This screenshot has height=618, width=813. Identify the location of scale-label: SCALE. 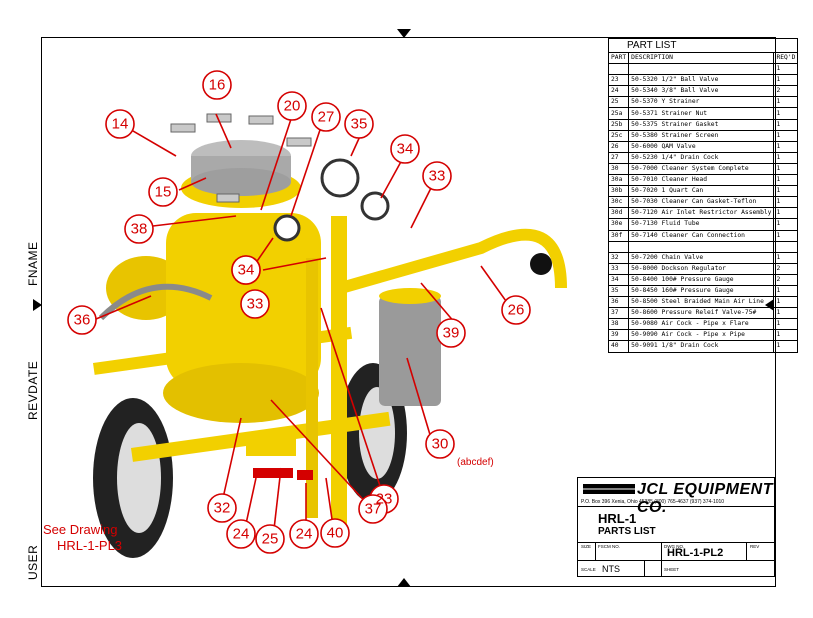
(588, 569).